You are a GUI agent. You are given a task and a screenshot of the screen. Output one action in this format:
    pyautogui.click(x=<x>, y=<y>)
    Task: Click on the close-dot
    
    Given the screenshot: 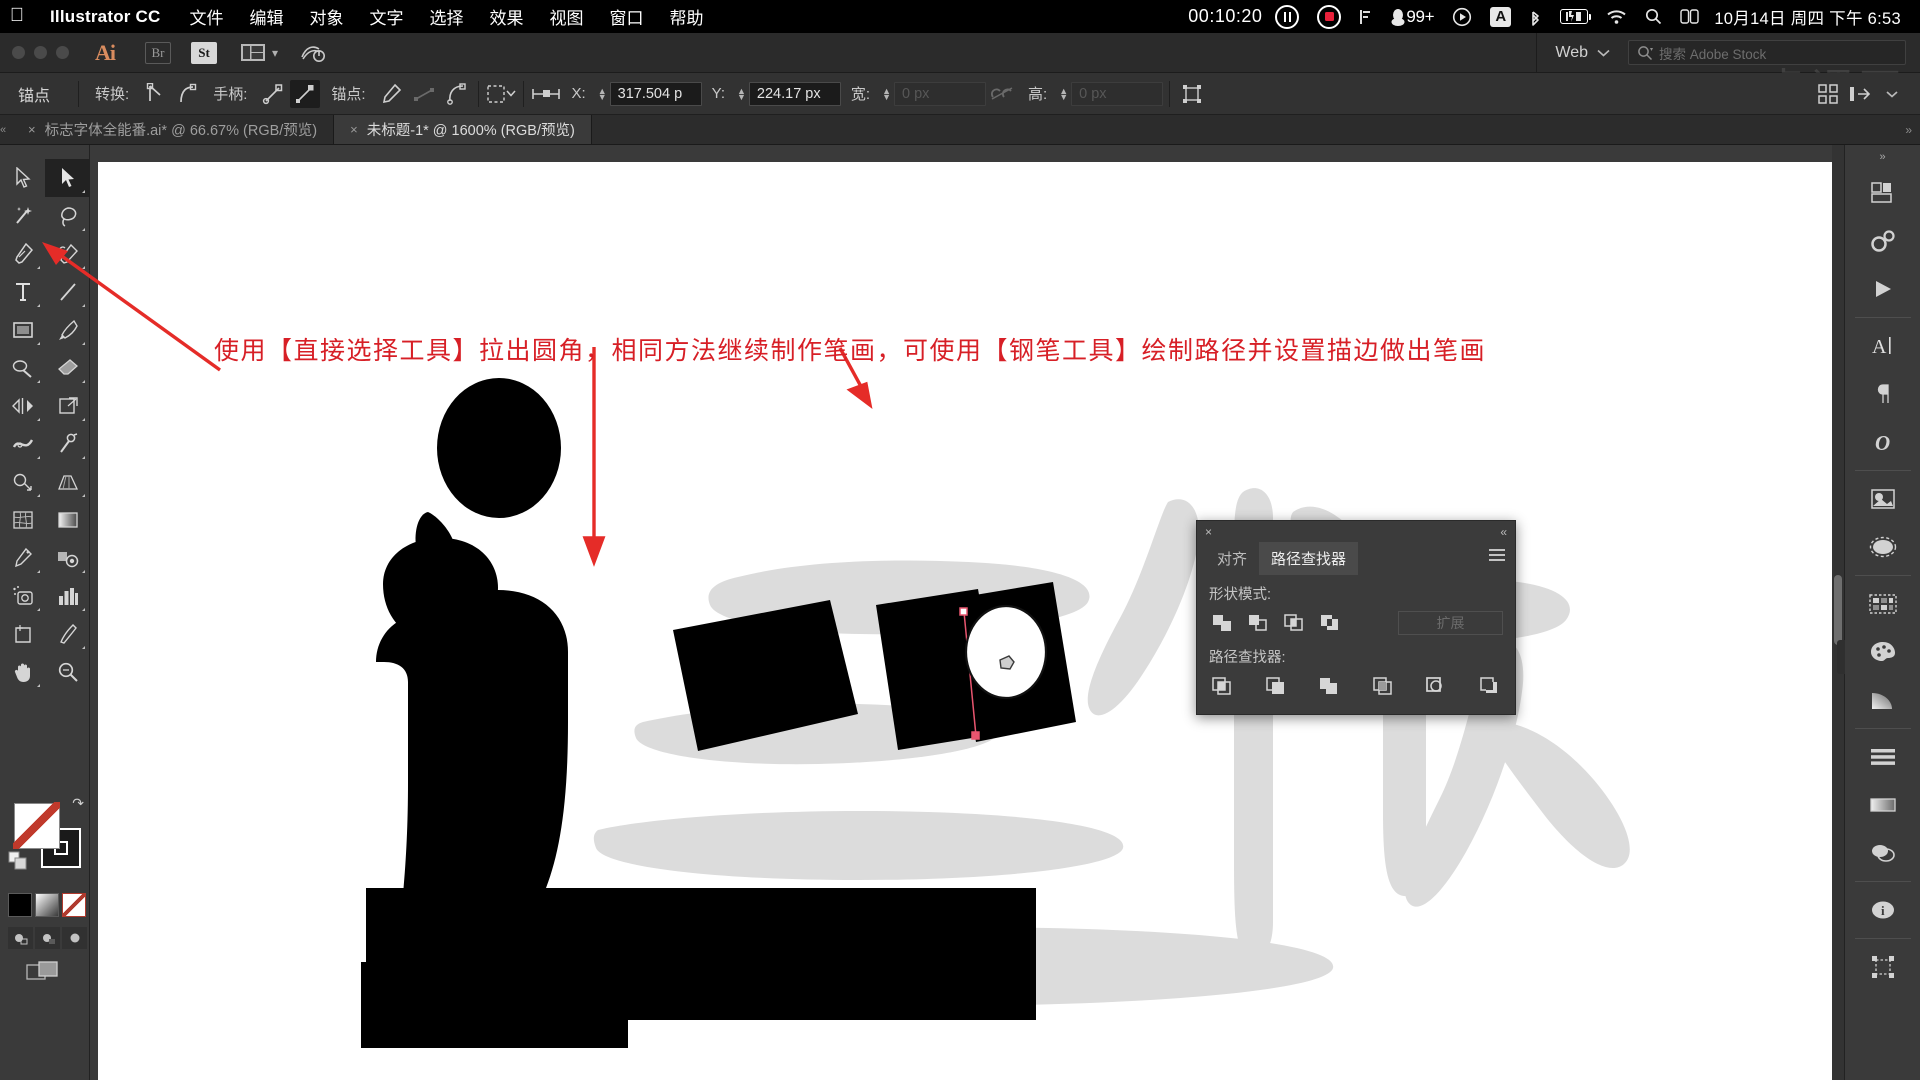 What is the action you would take?
    pyautogui.click(x=18, y=52)
    